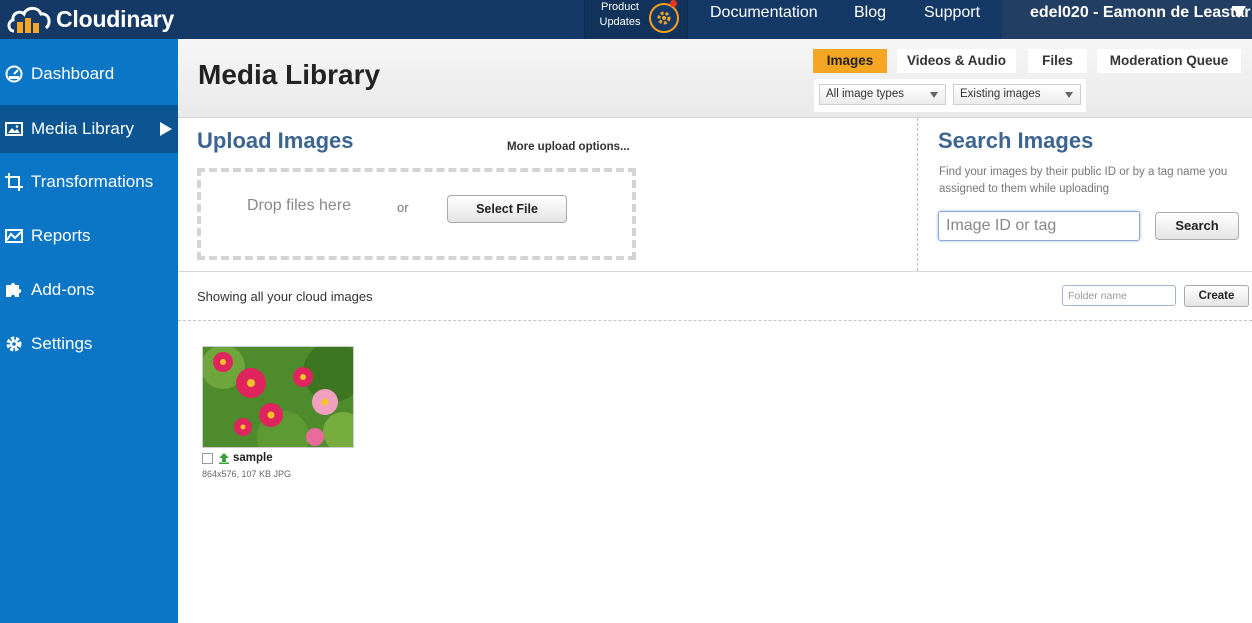 Image resolution: width=1252 pixels, height=623 pixels. Describe the element at coordinates (950, 95) in the screenshot. I see `filter-bar: All image types Existing images` at that location.